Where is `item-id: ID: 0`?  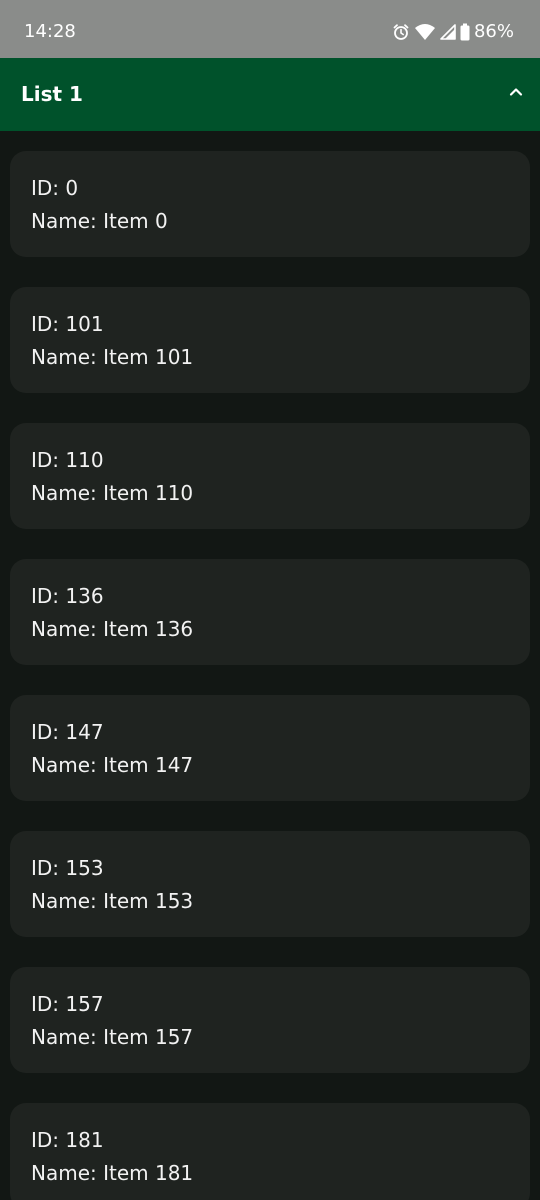 item-id: ID: 0 is located at coordinates (55, 188).